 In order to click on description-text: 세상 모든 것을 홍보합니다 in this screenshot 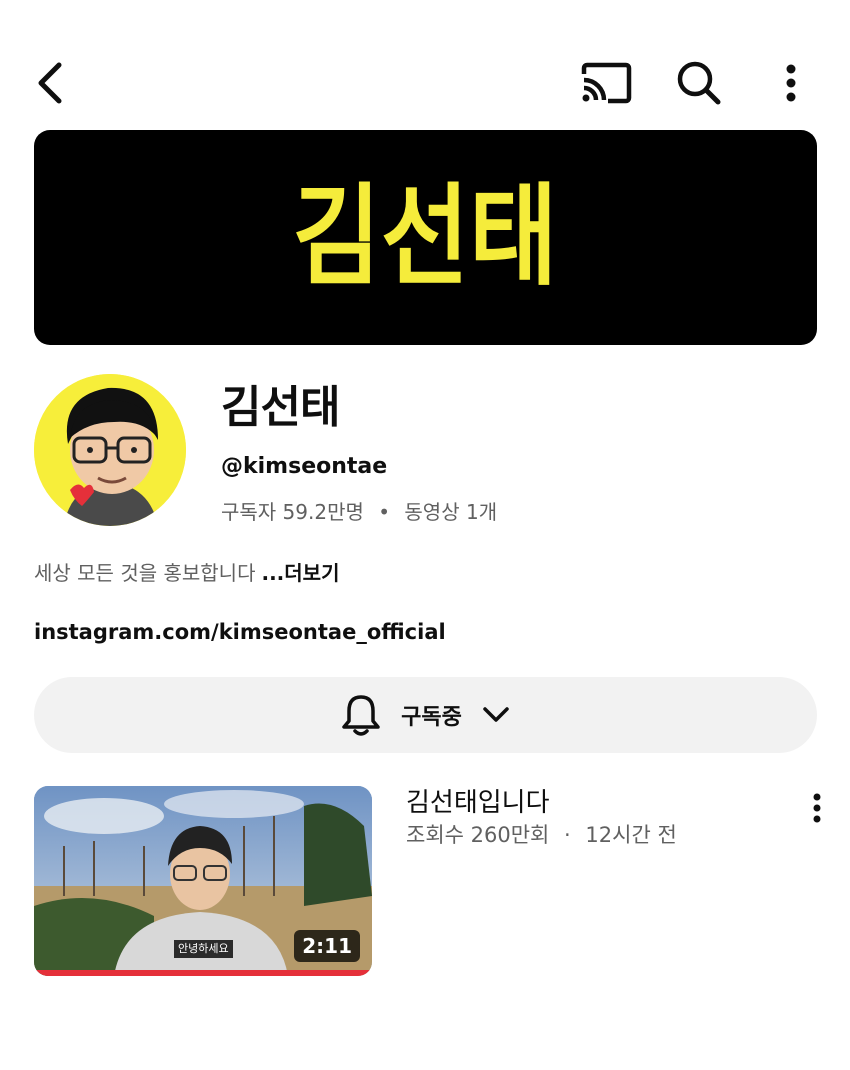, I will do `click(145, 573)`.